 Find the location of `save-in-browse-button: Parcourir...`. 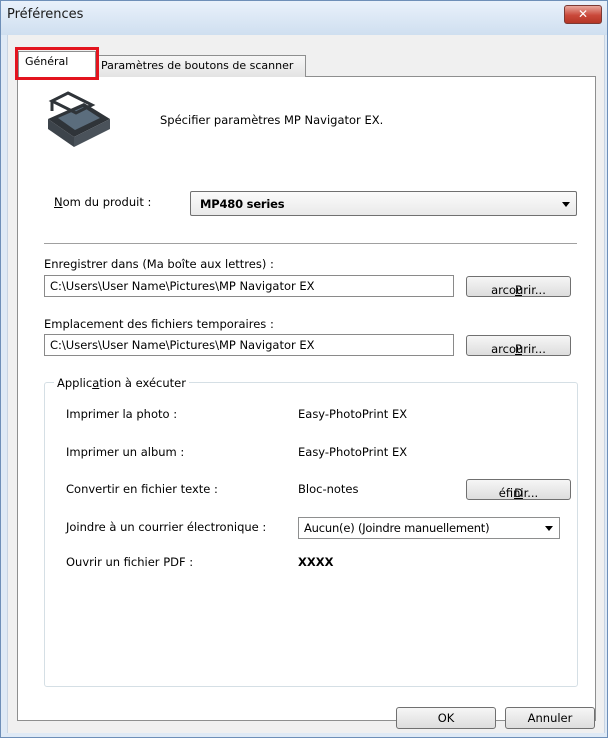

save-in-browse-button: Parcourir... is located at coordinates (518, 286).